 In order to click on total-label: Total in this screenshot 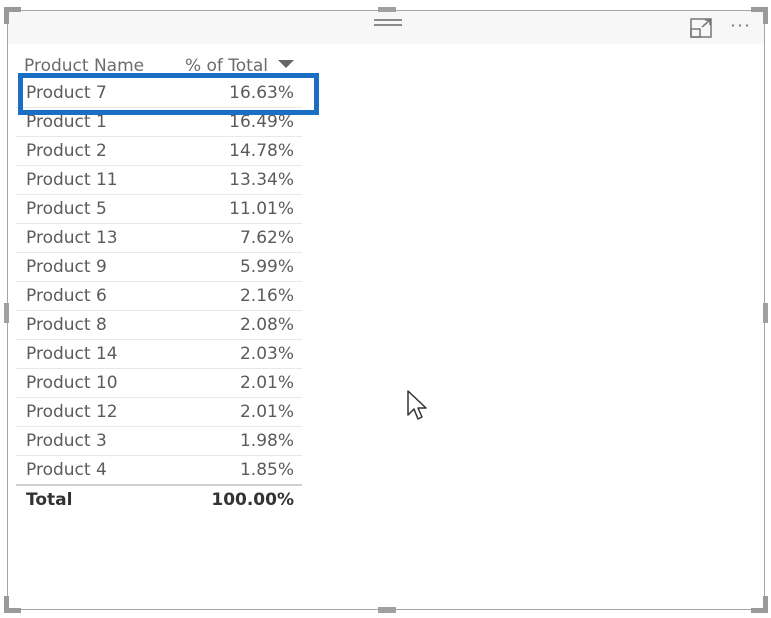, I will do `click(95, 499)`.